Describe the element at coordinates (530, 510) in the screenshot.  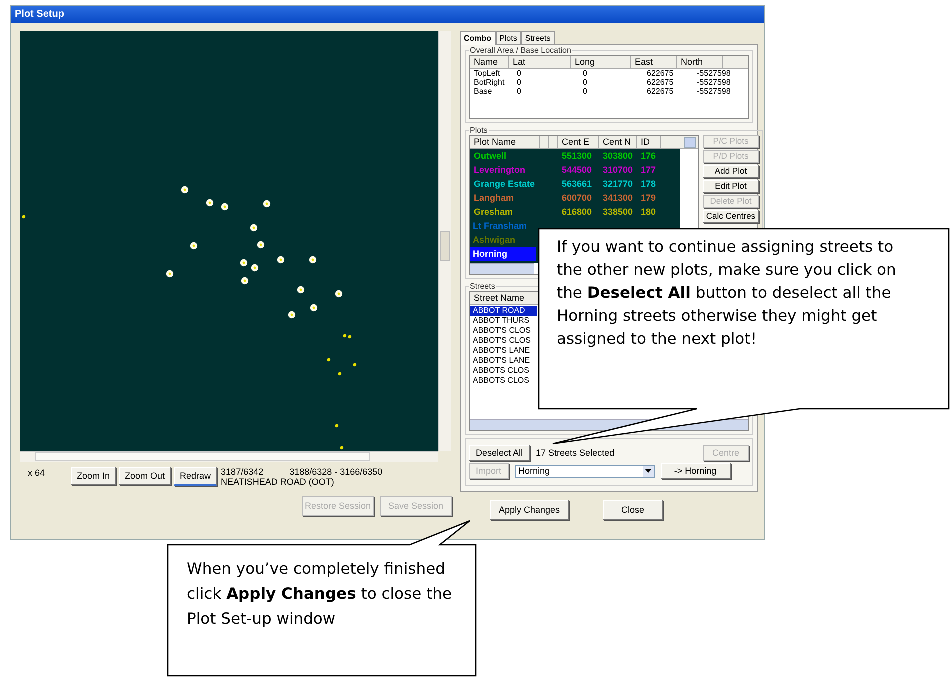
I see `dialog-button: Apply Changes` at that location.